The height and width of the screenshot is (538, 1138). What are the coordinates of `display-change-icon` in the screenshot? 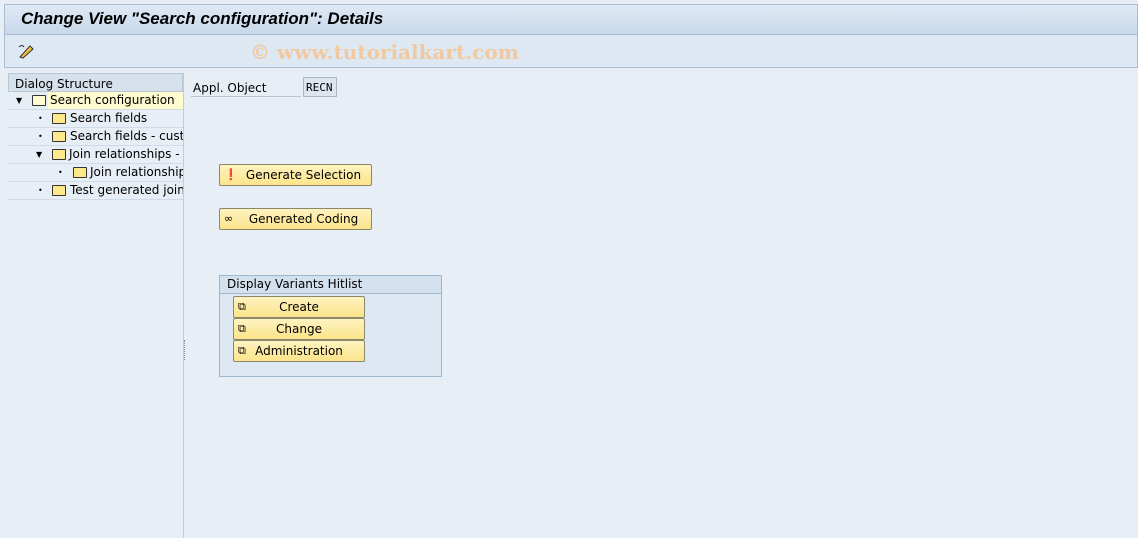 It's located at (26, 51).